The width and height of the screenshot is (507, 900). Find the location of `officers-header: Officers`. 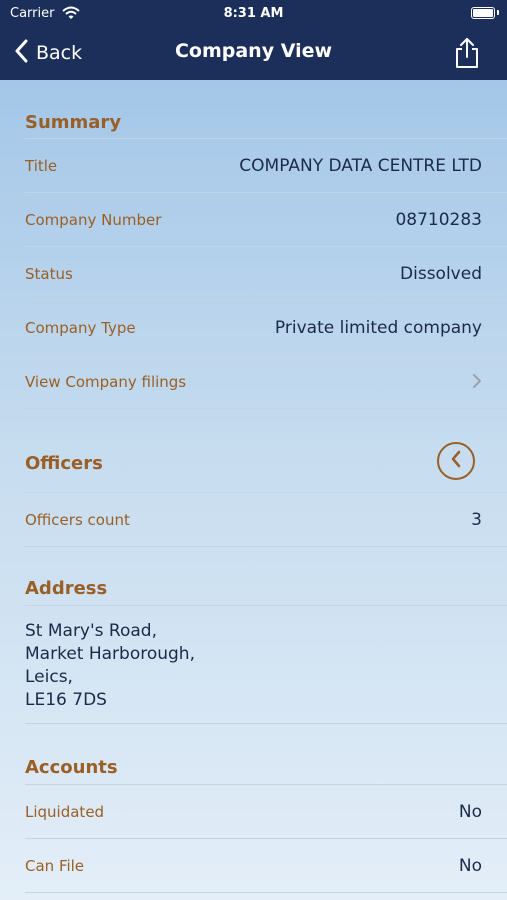

officers-header: Officers is located at coordinates (64, 463).